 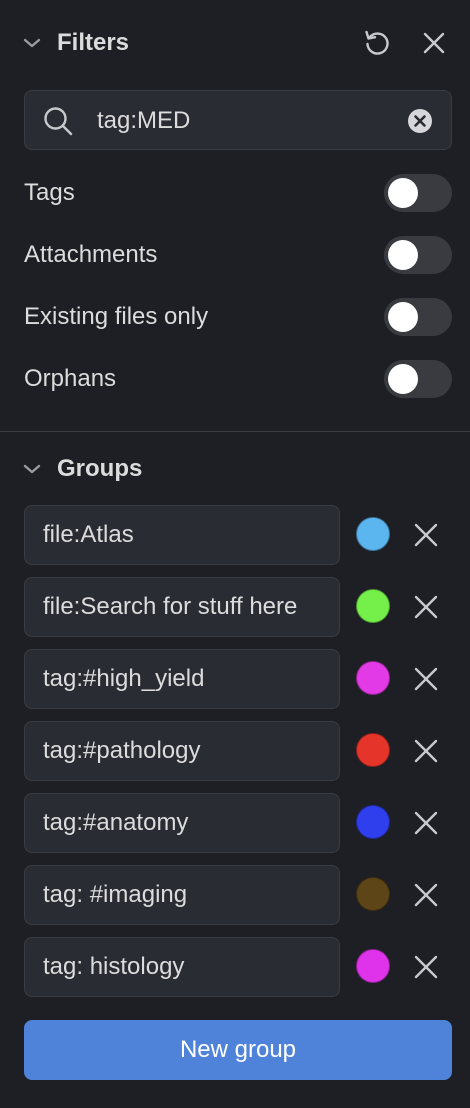 I want to click on toggle-label: Tags, so click(x=49, y=192).